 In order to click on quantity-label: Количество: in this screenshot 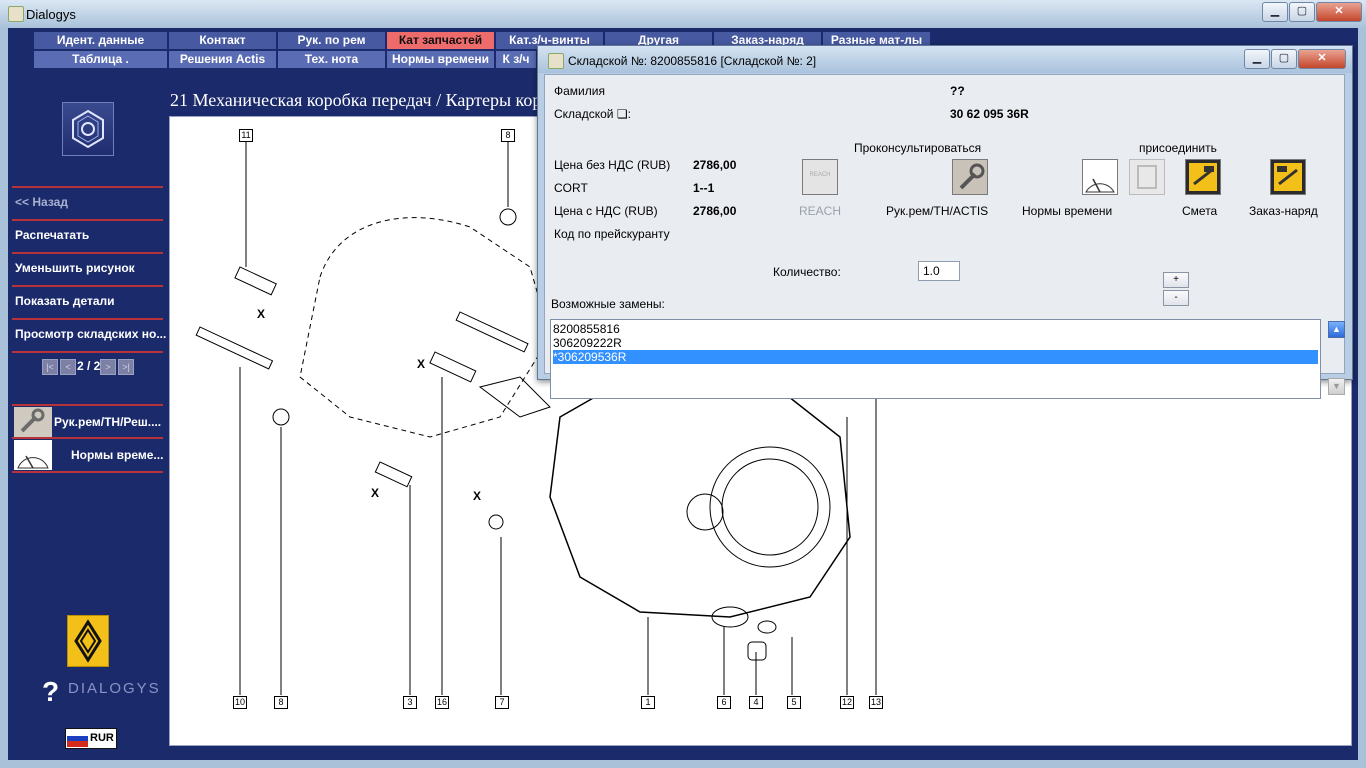, I will do `click(807, 272)`.